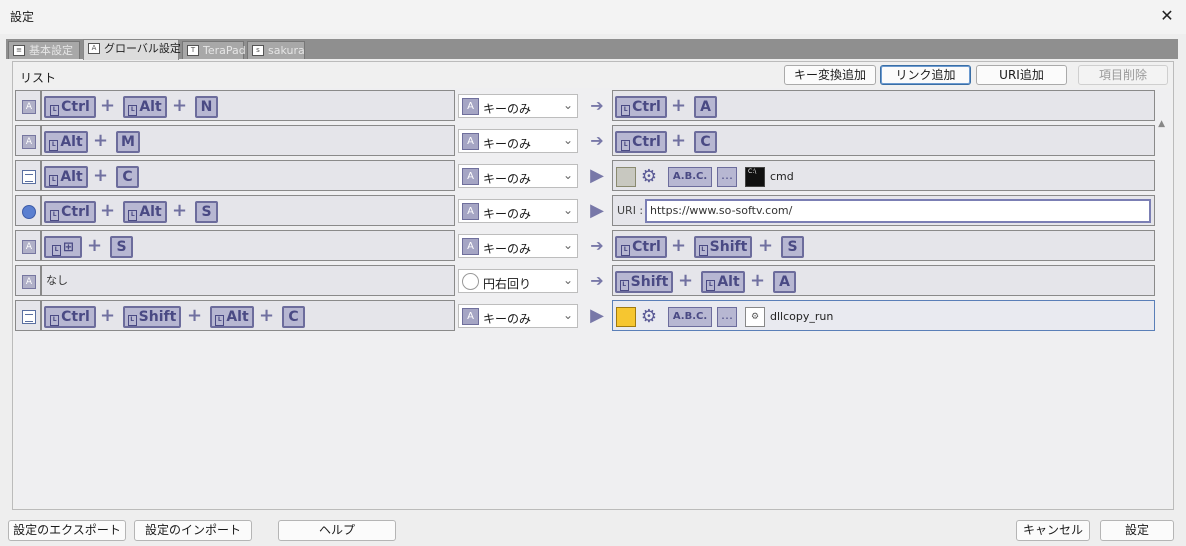 Image resolution: width=1186 pixels, height=546 pixels. Describe the element at coordinates (94, 48) in the screenshot. I see `global-key-icon: A` at that location.